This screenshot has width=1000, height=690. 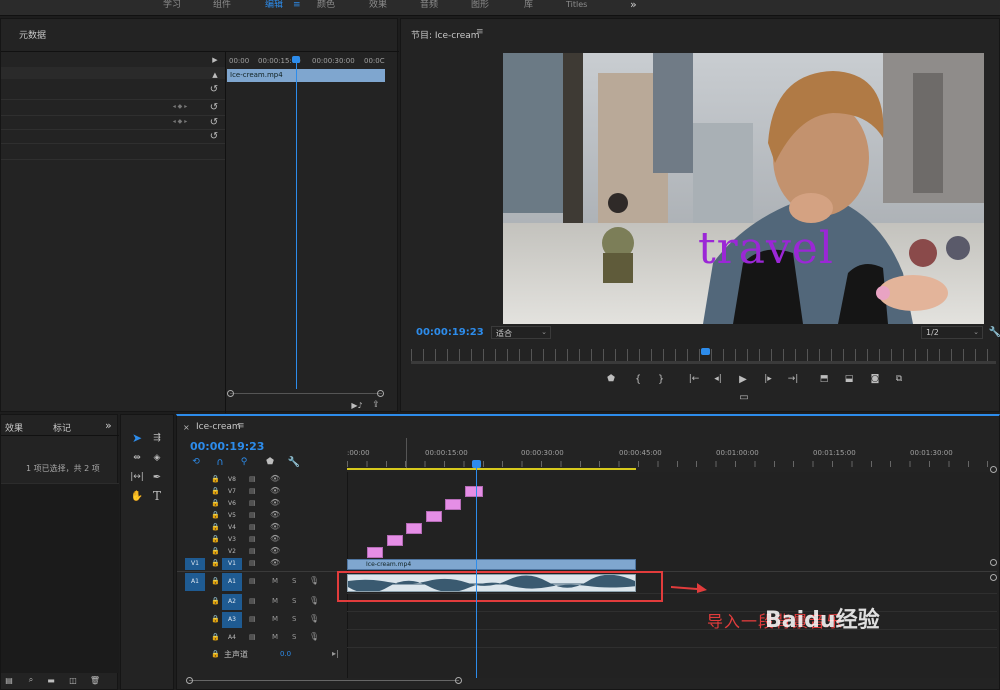 What do you see at coordinates (73, 680) in the screenshot?
I see `new-item-icon: ◫` at bounding box center [73, 680].